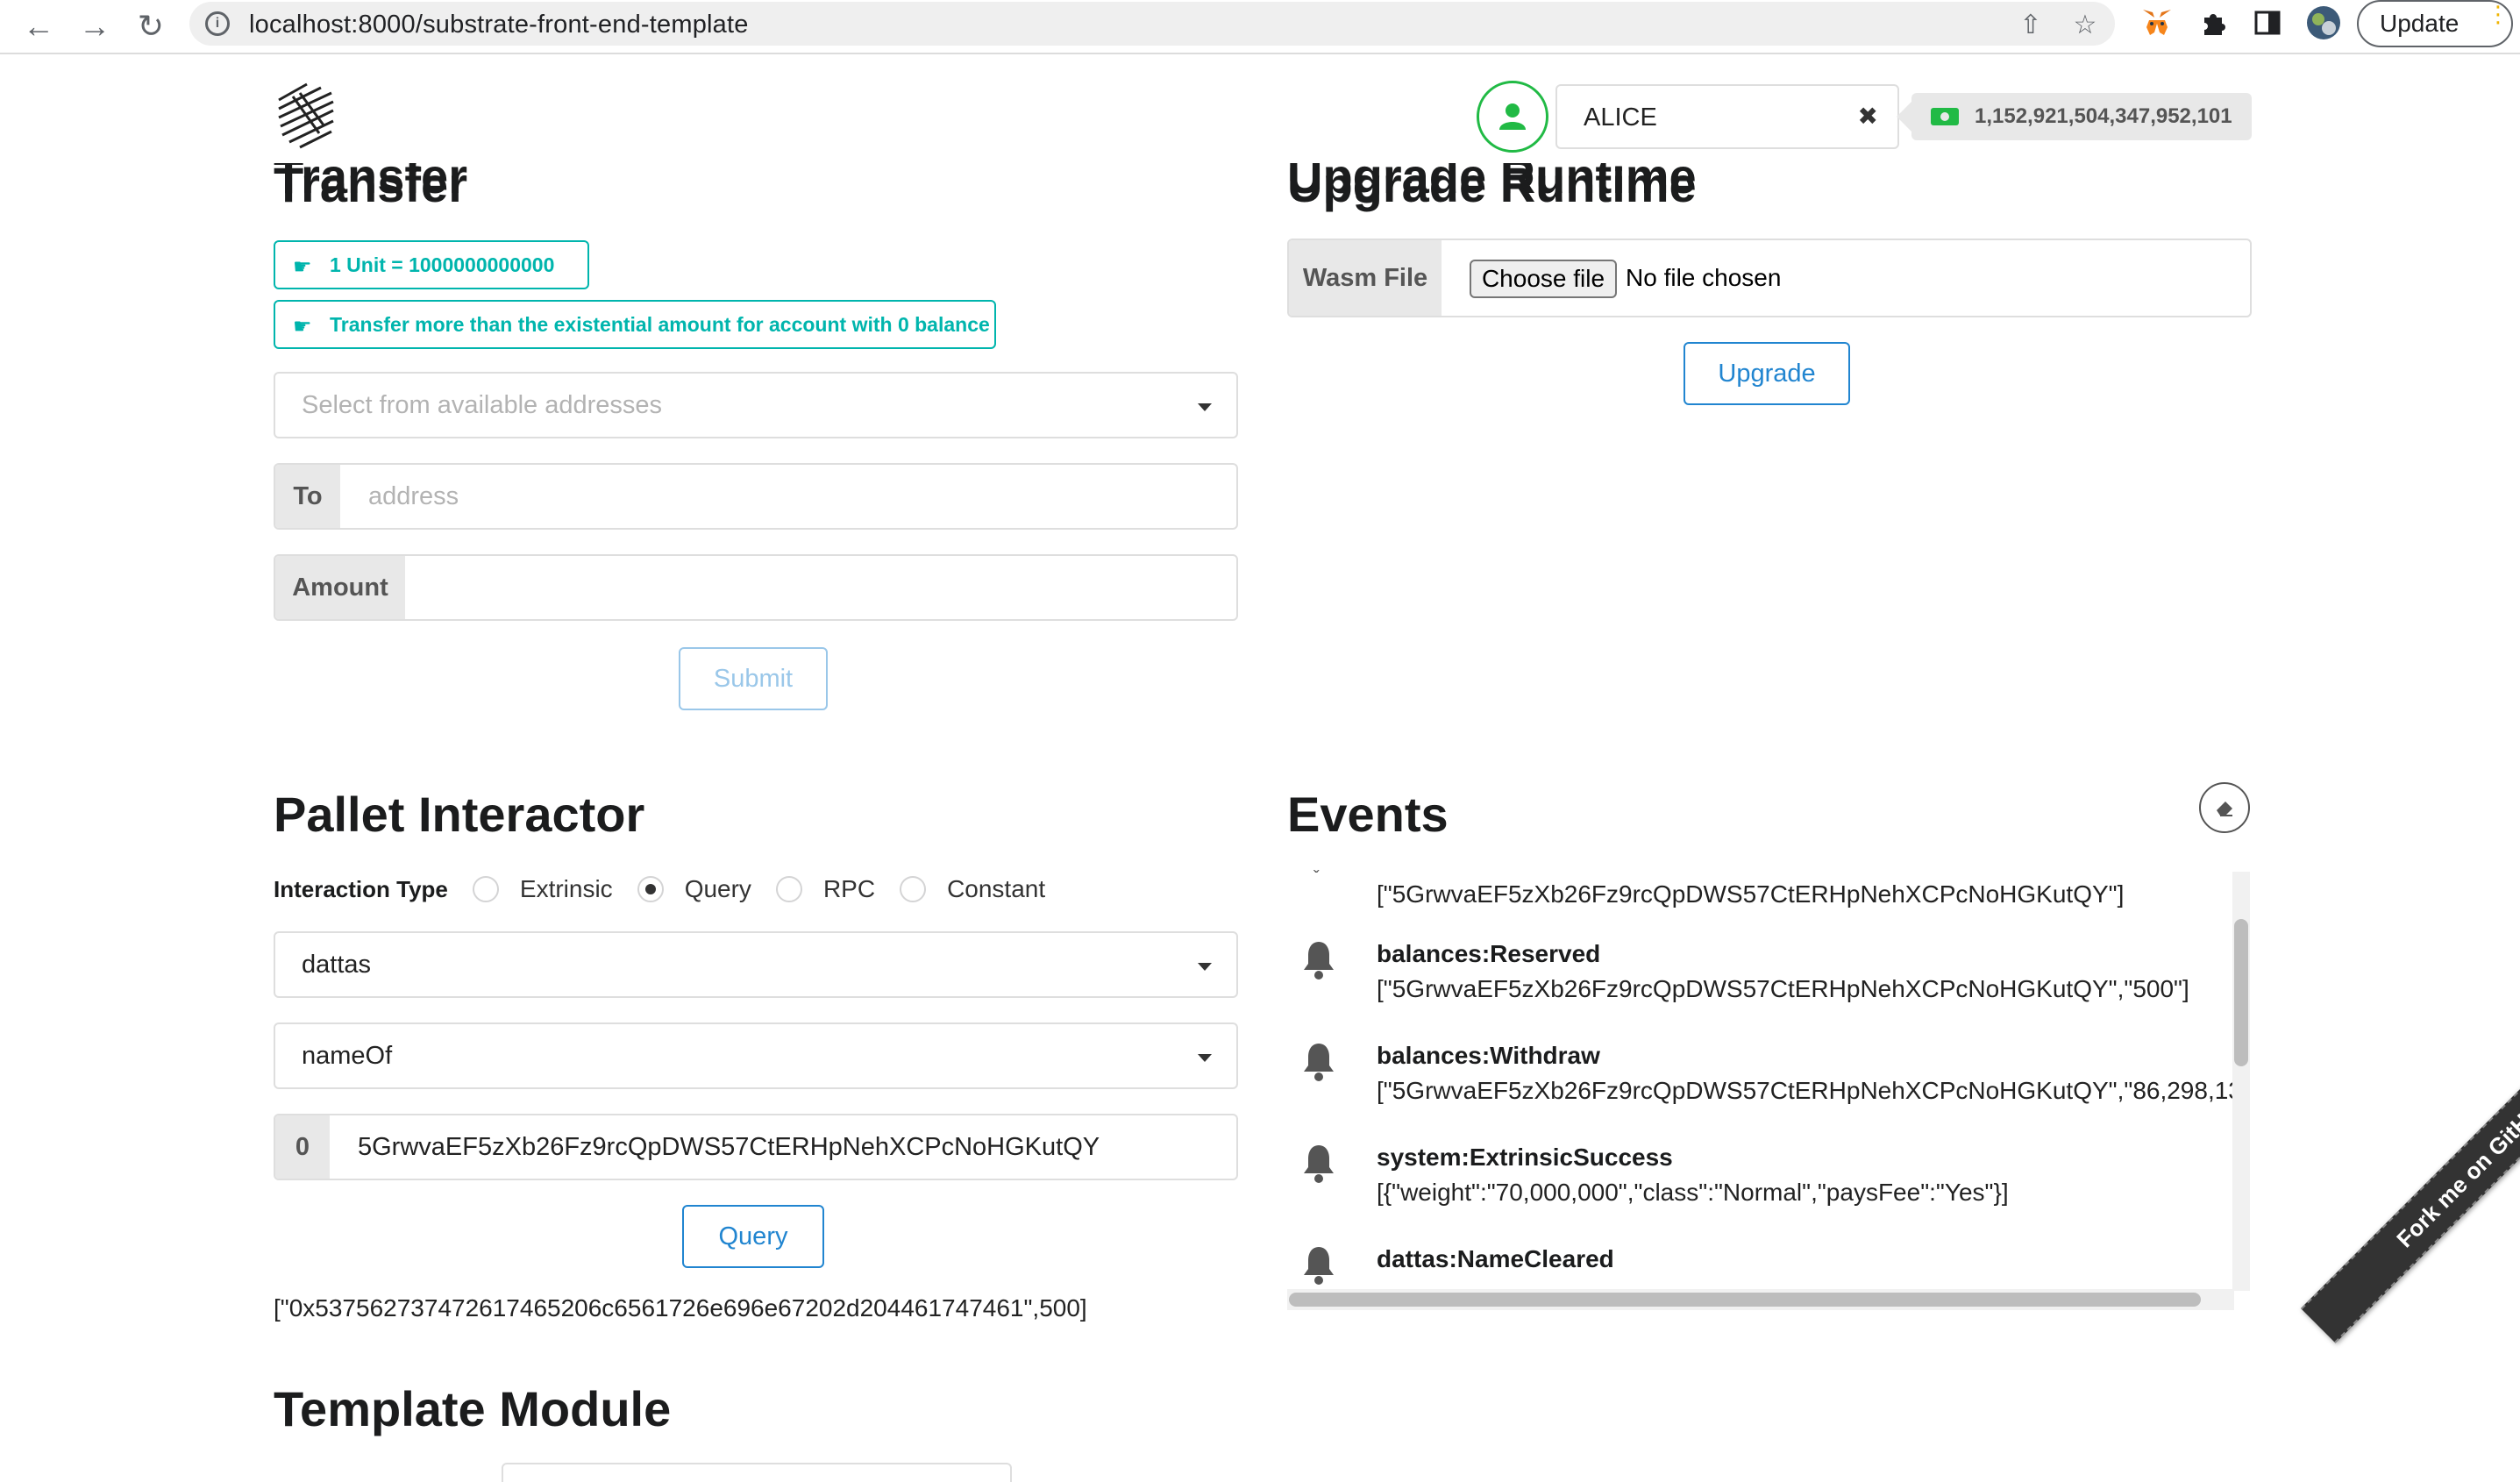  Describe the element at coordinates (717, 888) in the screenshot. I see `radio-query-label: Query` at that location.